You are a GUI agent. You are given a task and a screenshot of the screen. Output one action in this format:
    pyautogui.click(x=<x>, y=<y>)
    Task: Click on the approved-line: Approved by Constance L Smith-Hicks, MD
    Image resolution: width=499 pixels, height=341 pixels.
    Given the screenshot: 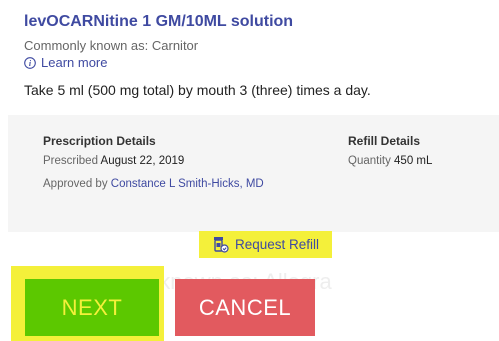 What is the action you would take?
    pyautogui.click(x=153, y=184)
    